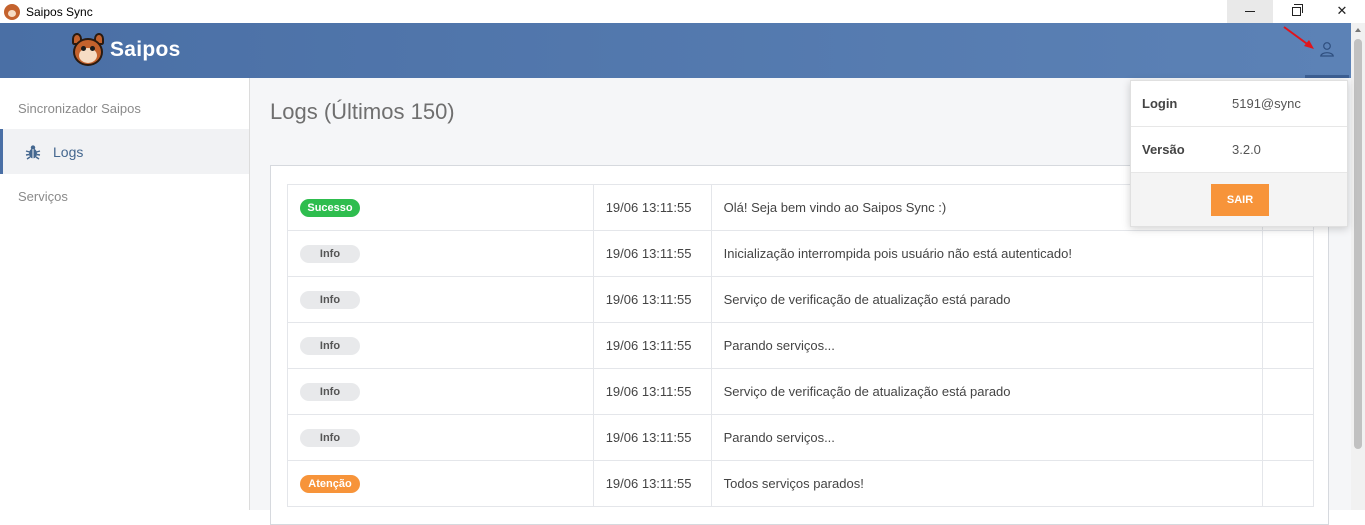 The height and width of the screenshot is (525, 1365). Describe the element at coordinates (675, 50) in the screenshot. I see `app-header: Saipos` at that location.